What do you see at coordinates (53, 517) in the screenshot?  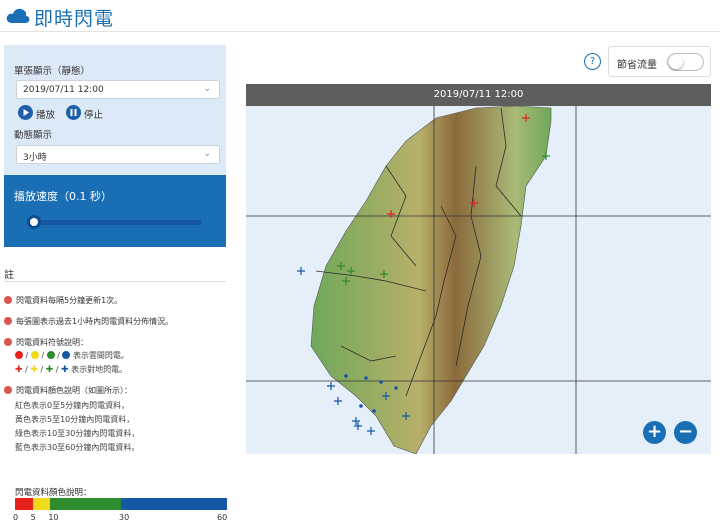 I see `scale-tick-label: 10` at bounding box center [53, 517].